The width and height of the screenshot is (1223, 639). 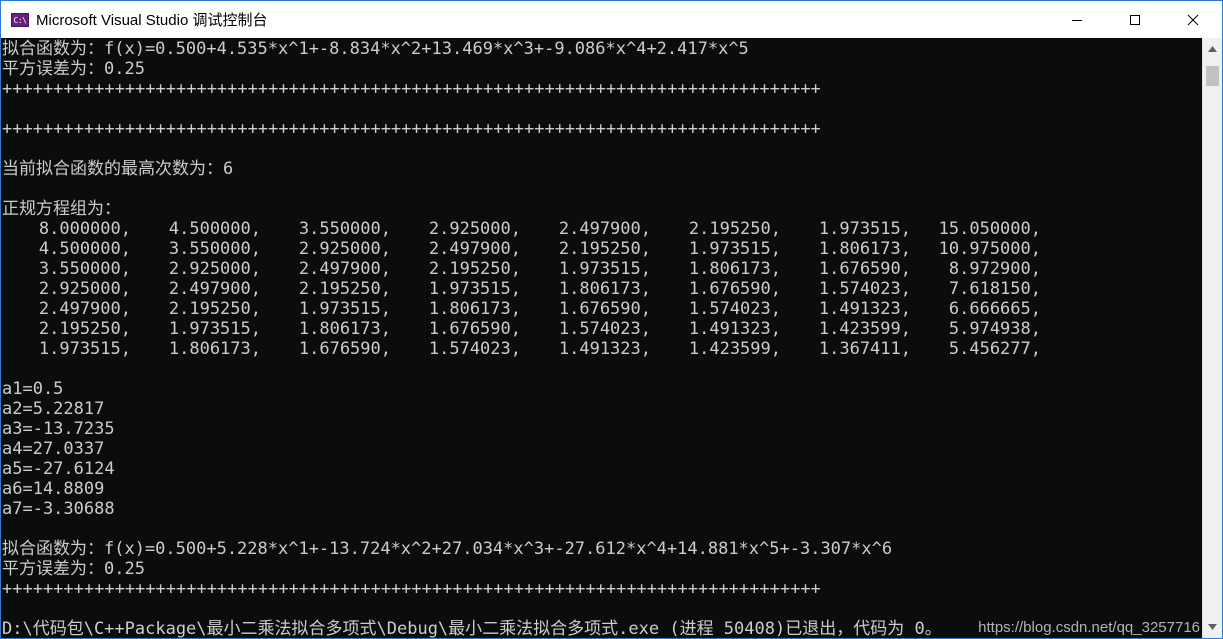 I want to click on normal-equations-header: 正规方程组为：, so click(x=61, y=209).